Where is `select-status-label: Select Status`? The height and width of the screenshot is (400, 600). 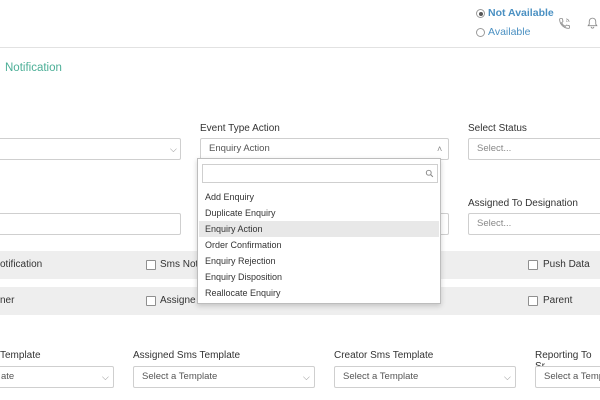 select-status-label: Select Status is located at coordinates (497, 128).